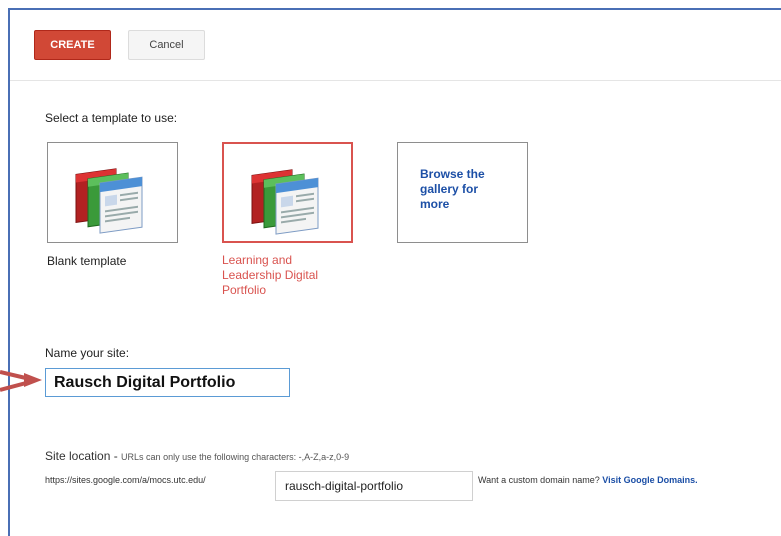 This screenshot has height=536, width=781. What do you see at coordinates (374, 486) in the screenshot?
I see `site-url-input` at bounding box center [374, 486].